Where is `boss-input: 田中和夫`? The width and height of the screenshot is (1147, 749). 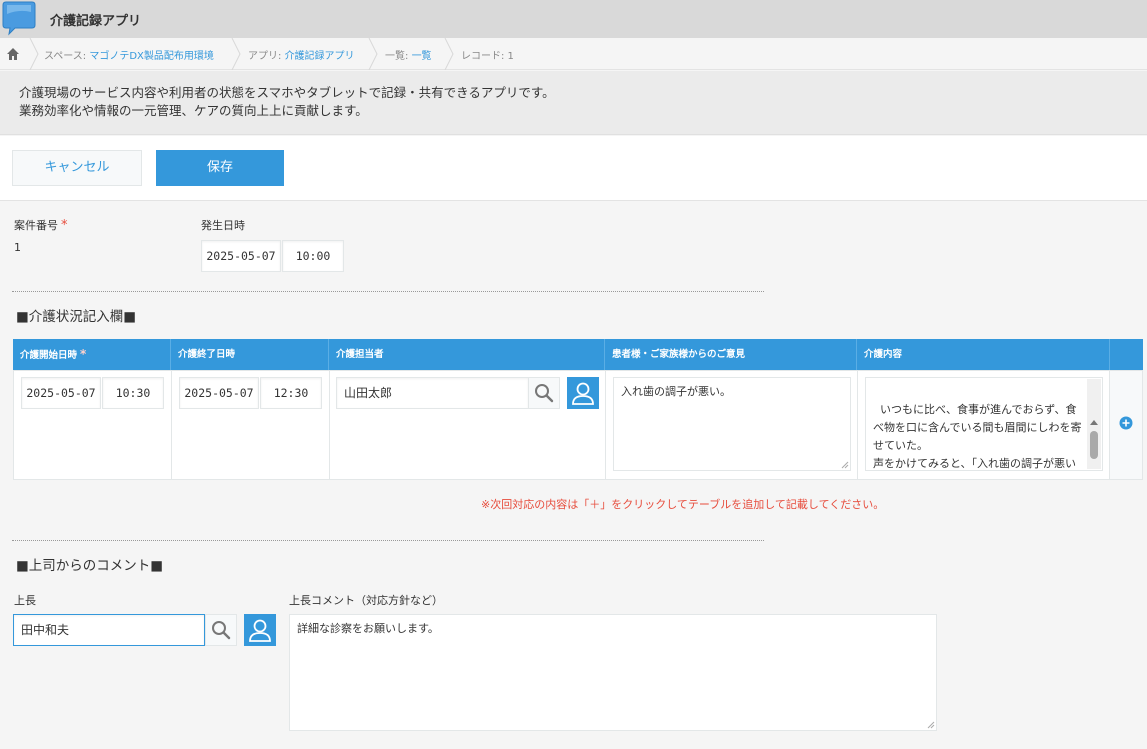
boss-input: 田中和夫 is located at coordinates (109, 630).